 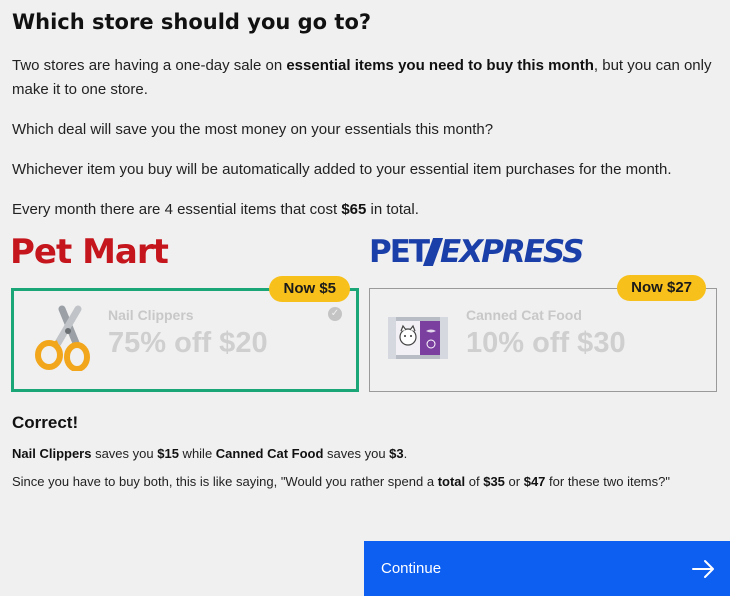 I want to click on pet-mart-logo: Pet Mart, so click(x=89, y=252).